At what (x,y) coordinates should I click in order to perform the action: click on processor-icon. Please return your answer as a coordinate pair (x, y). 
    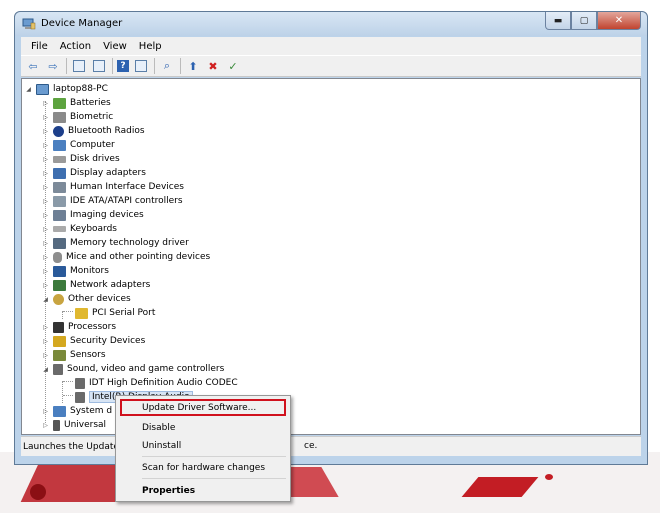
    Looking at the image, I should click on (58, 327).